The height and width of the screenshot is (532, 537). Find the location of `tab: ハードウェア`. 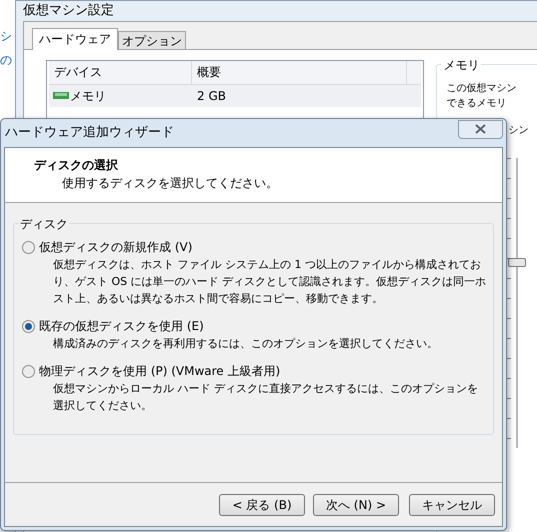

tab: ハードウェア is located at coordinates (75, 39).